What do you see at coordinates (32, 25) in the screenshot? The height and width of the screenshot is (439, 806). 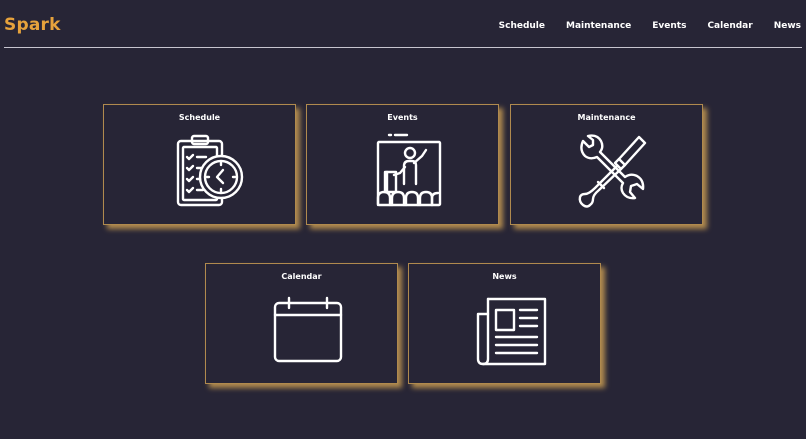 I see `brand-logo: Spark` at bounding box center [32, 25].